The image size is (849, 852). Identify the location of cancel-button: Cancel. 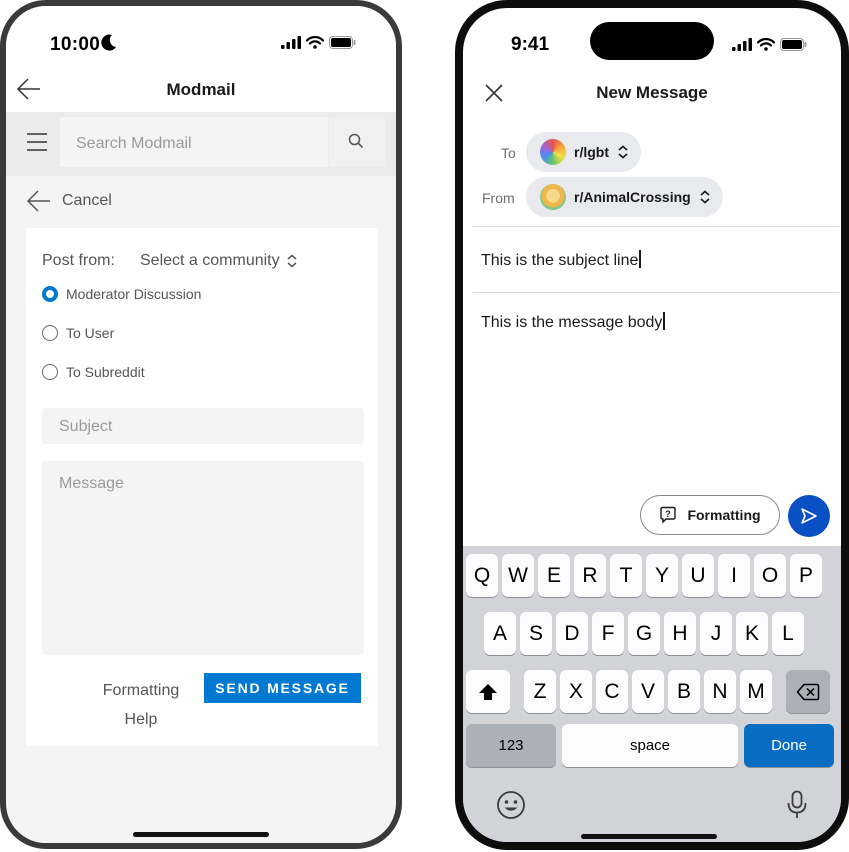
(69, 201).